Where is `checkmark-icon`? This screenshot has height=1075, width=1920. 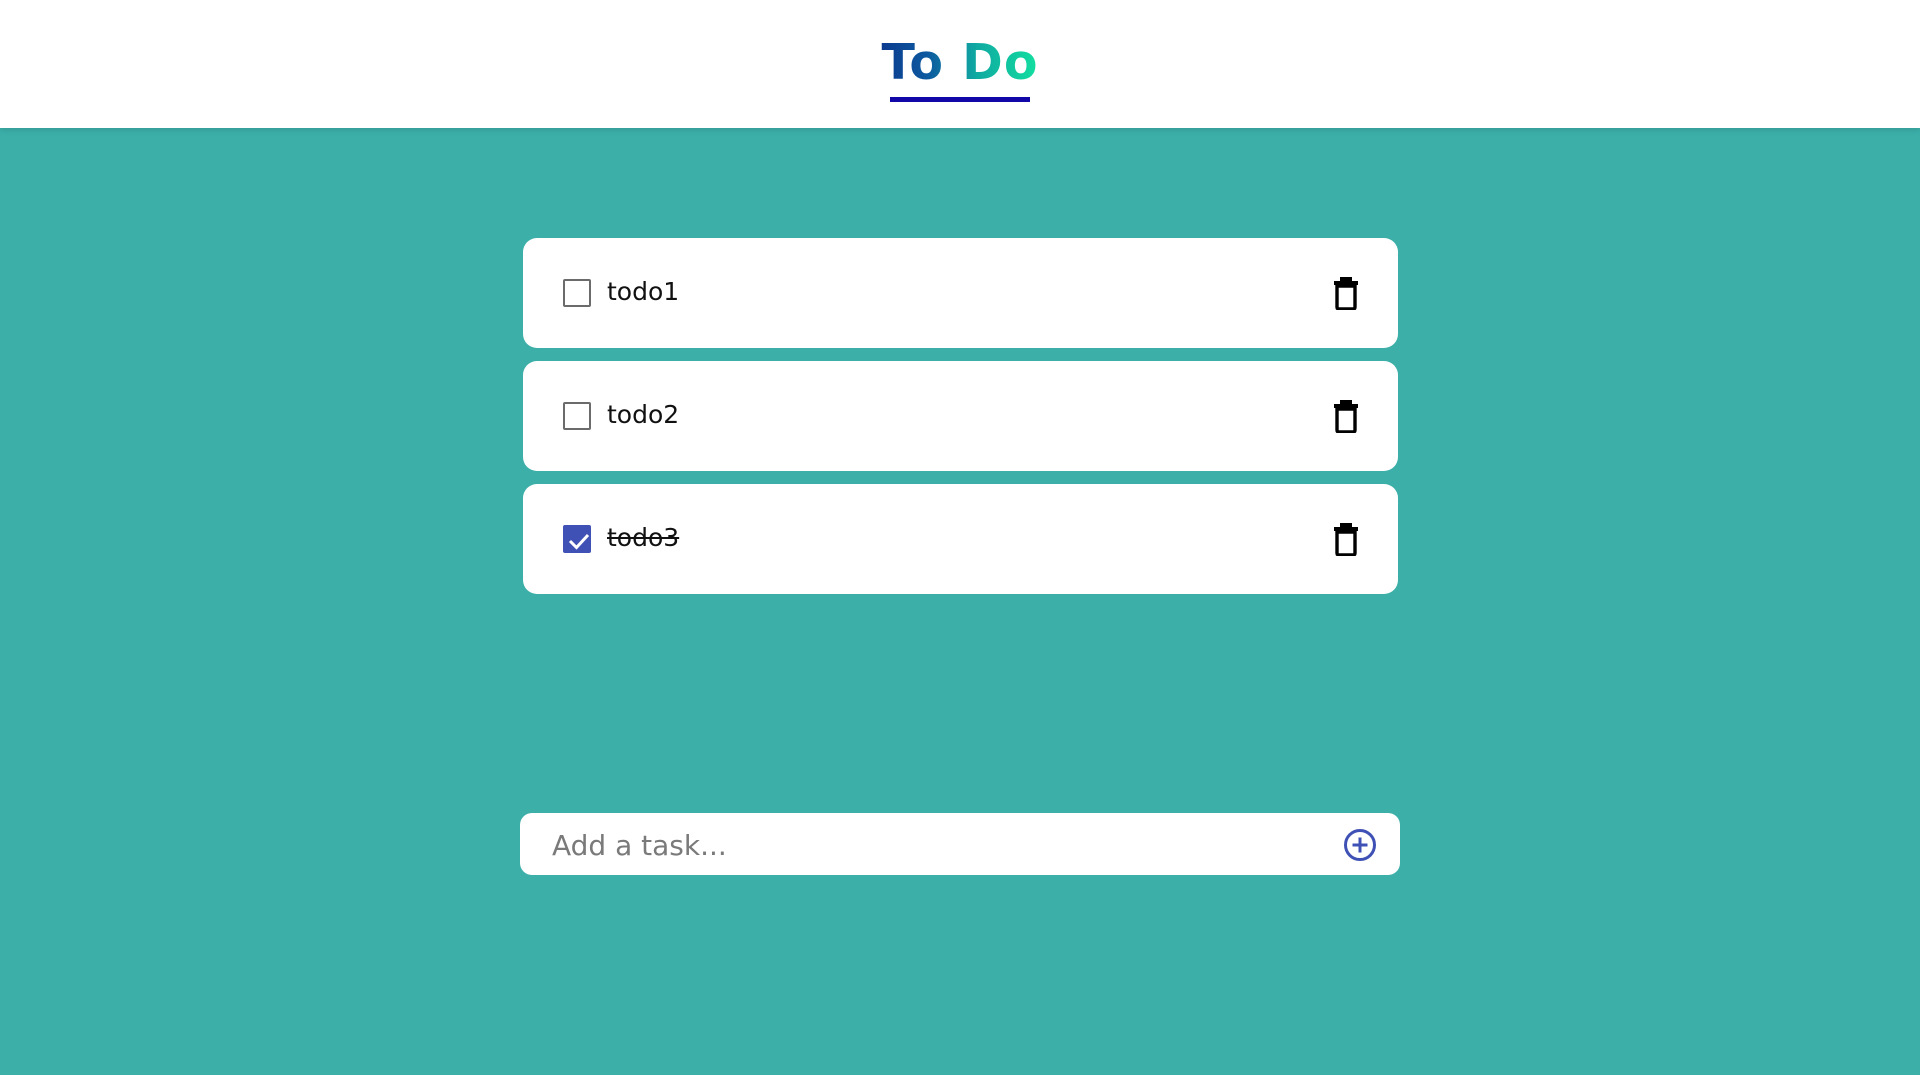
checkmark-icon is located at coordinates (579, 541).